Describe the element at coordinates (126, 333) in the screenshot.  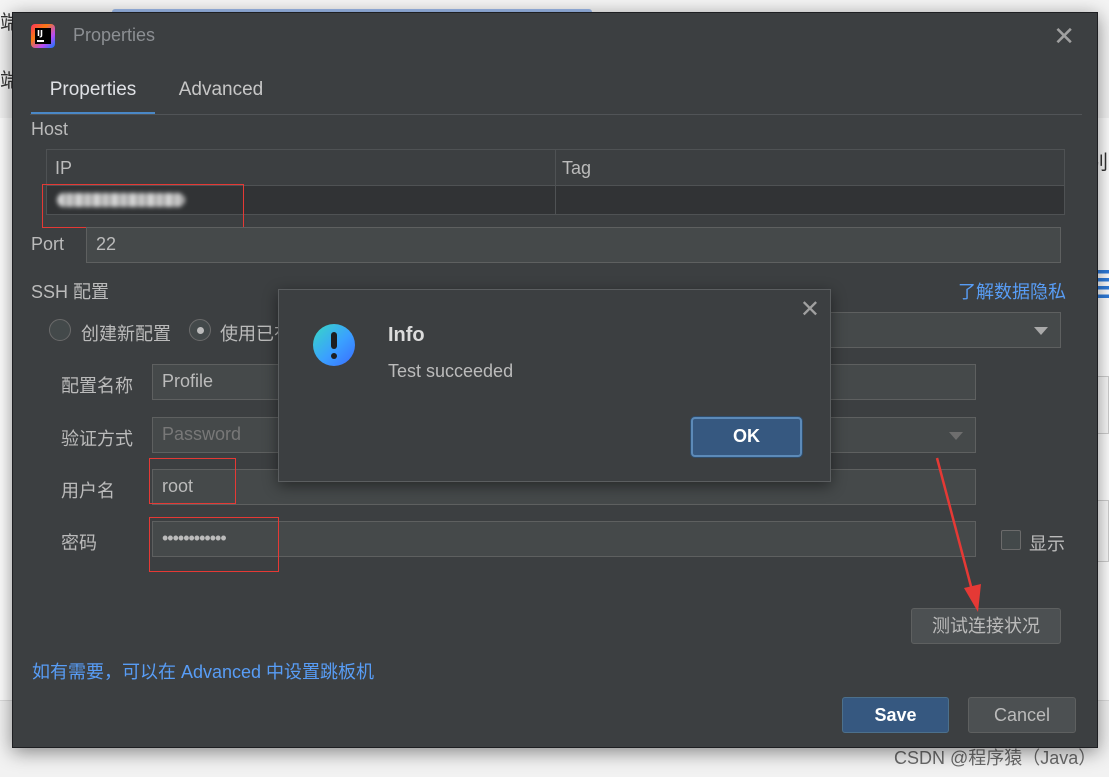
I see `radio-create-new-label: 创建新配置` at that location.